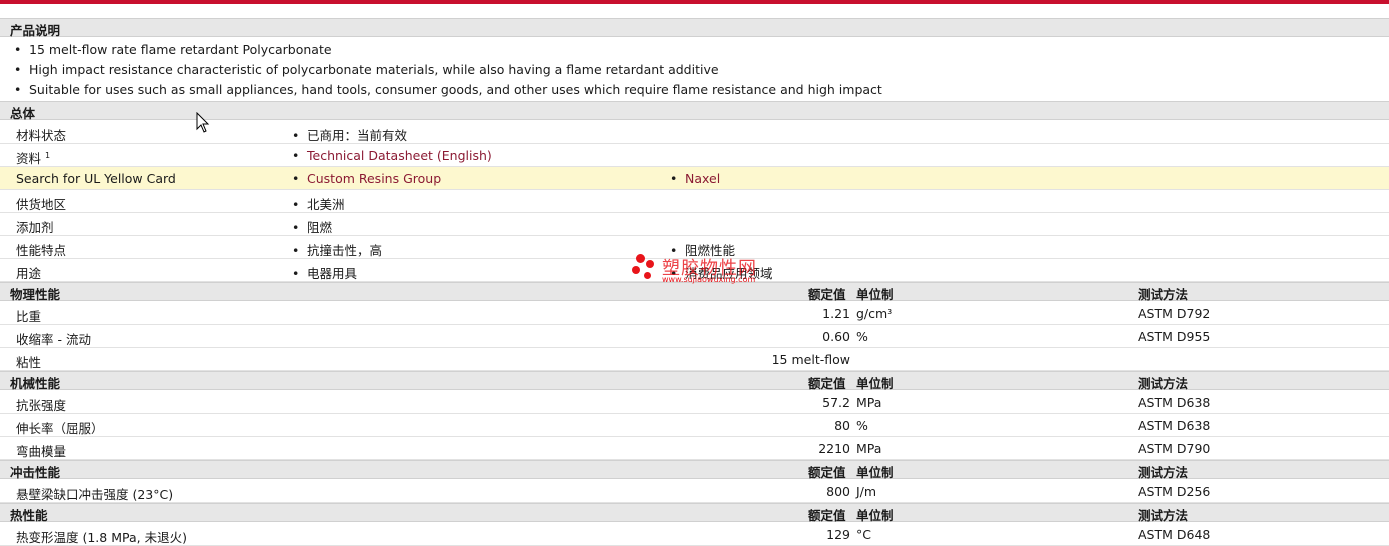 The width and height of the screenshot is (1389, 546). I want to click on section-title: 产品说明, so click(35, 30).